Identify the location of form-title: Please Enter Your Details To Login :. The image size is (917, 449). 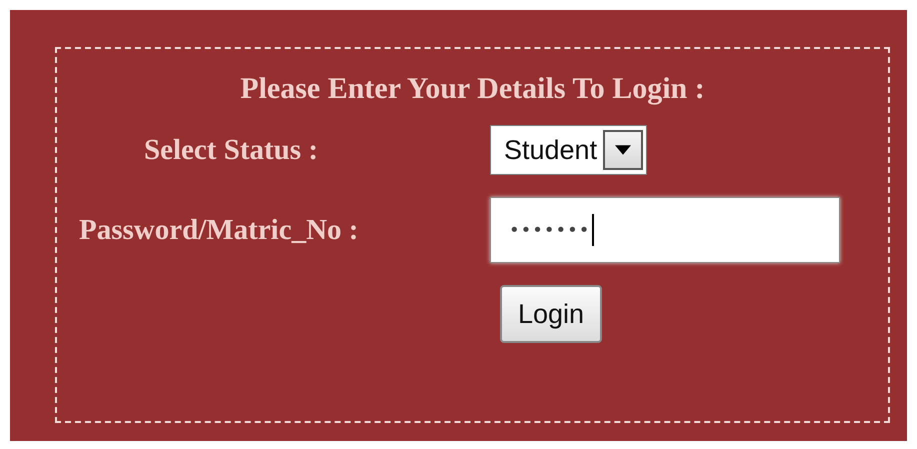
(472, 89).